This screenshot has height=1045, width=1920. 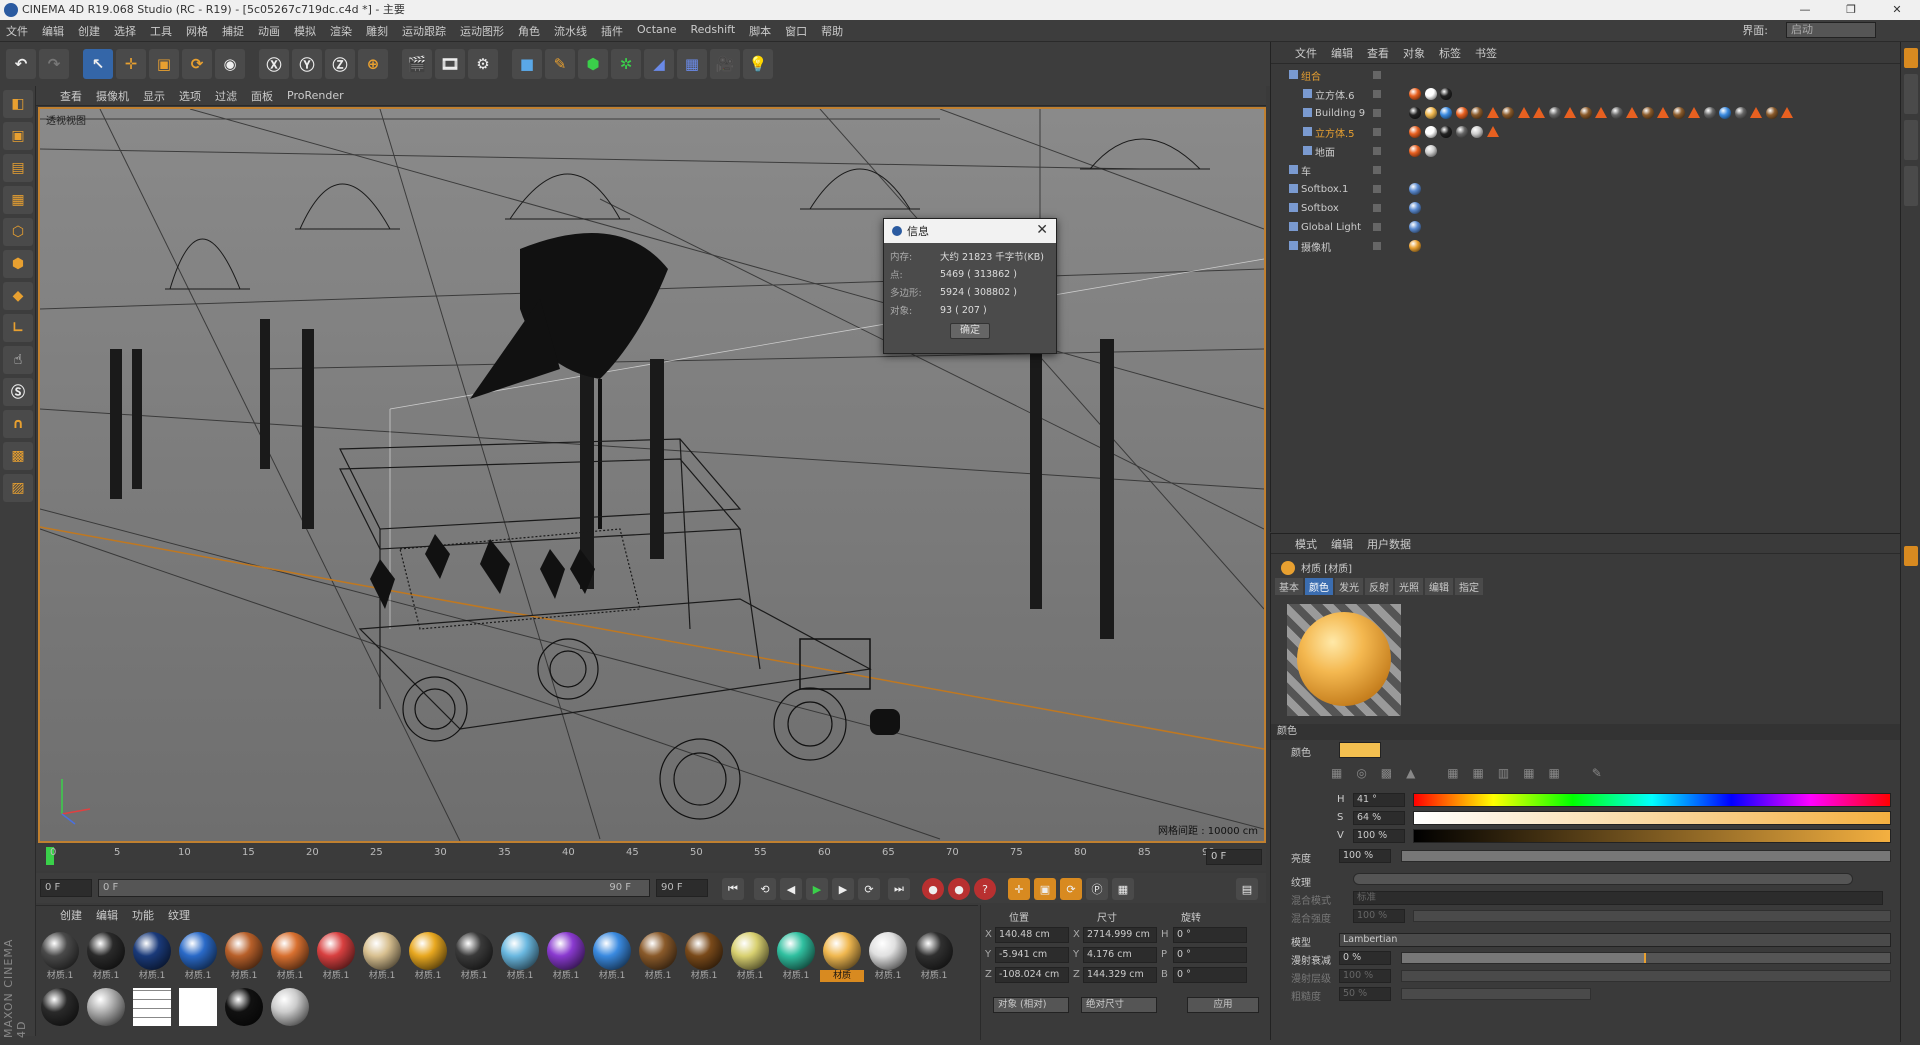 I want to click on layout-dropdown: 启动, so click(x=1831, y=30).